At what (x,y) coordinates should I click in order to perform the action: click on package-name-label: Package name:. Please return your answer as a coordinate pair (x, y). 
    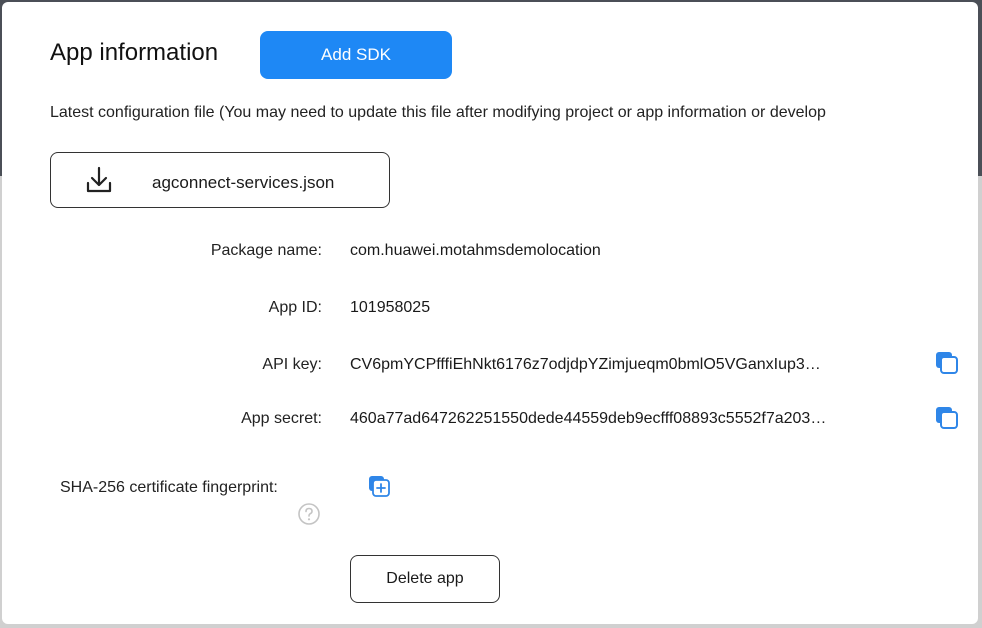
    Looking at the image, I should click on (266, 250).